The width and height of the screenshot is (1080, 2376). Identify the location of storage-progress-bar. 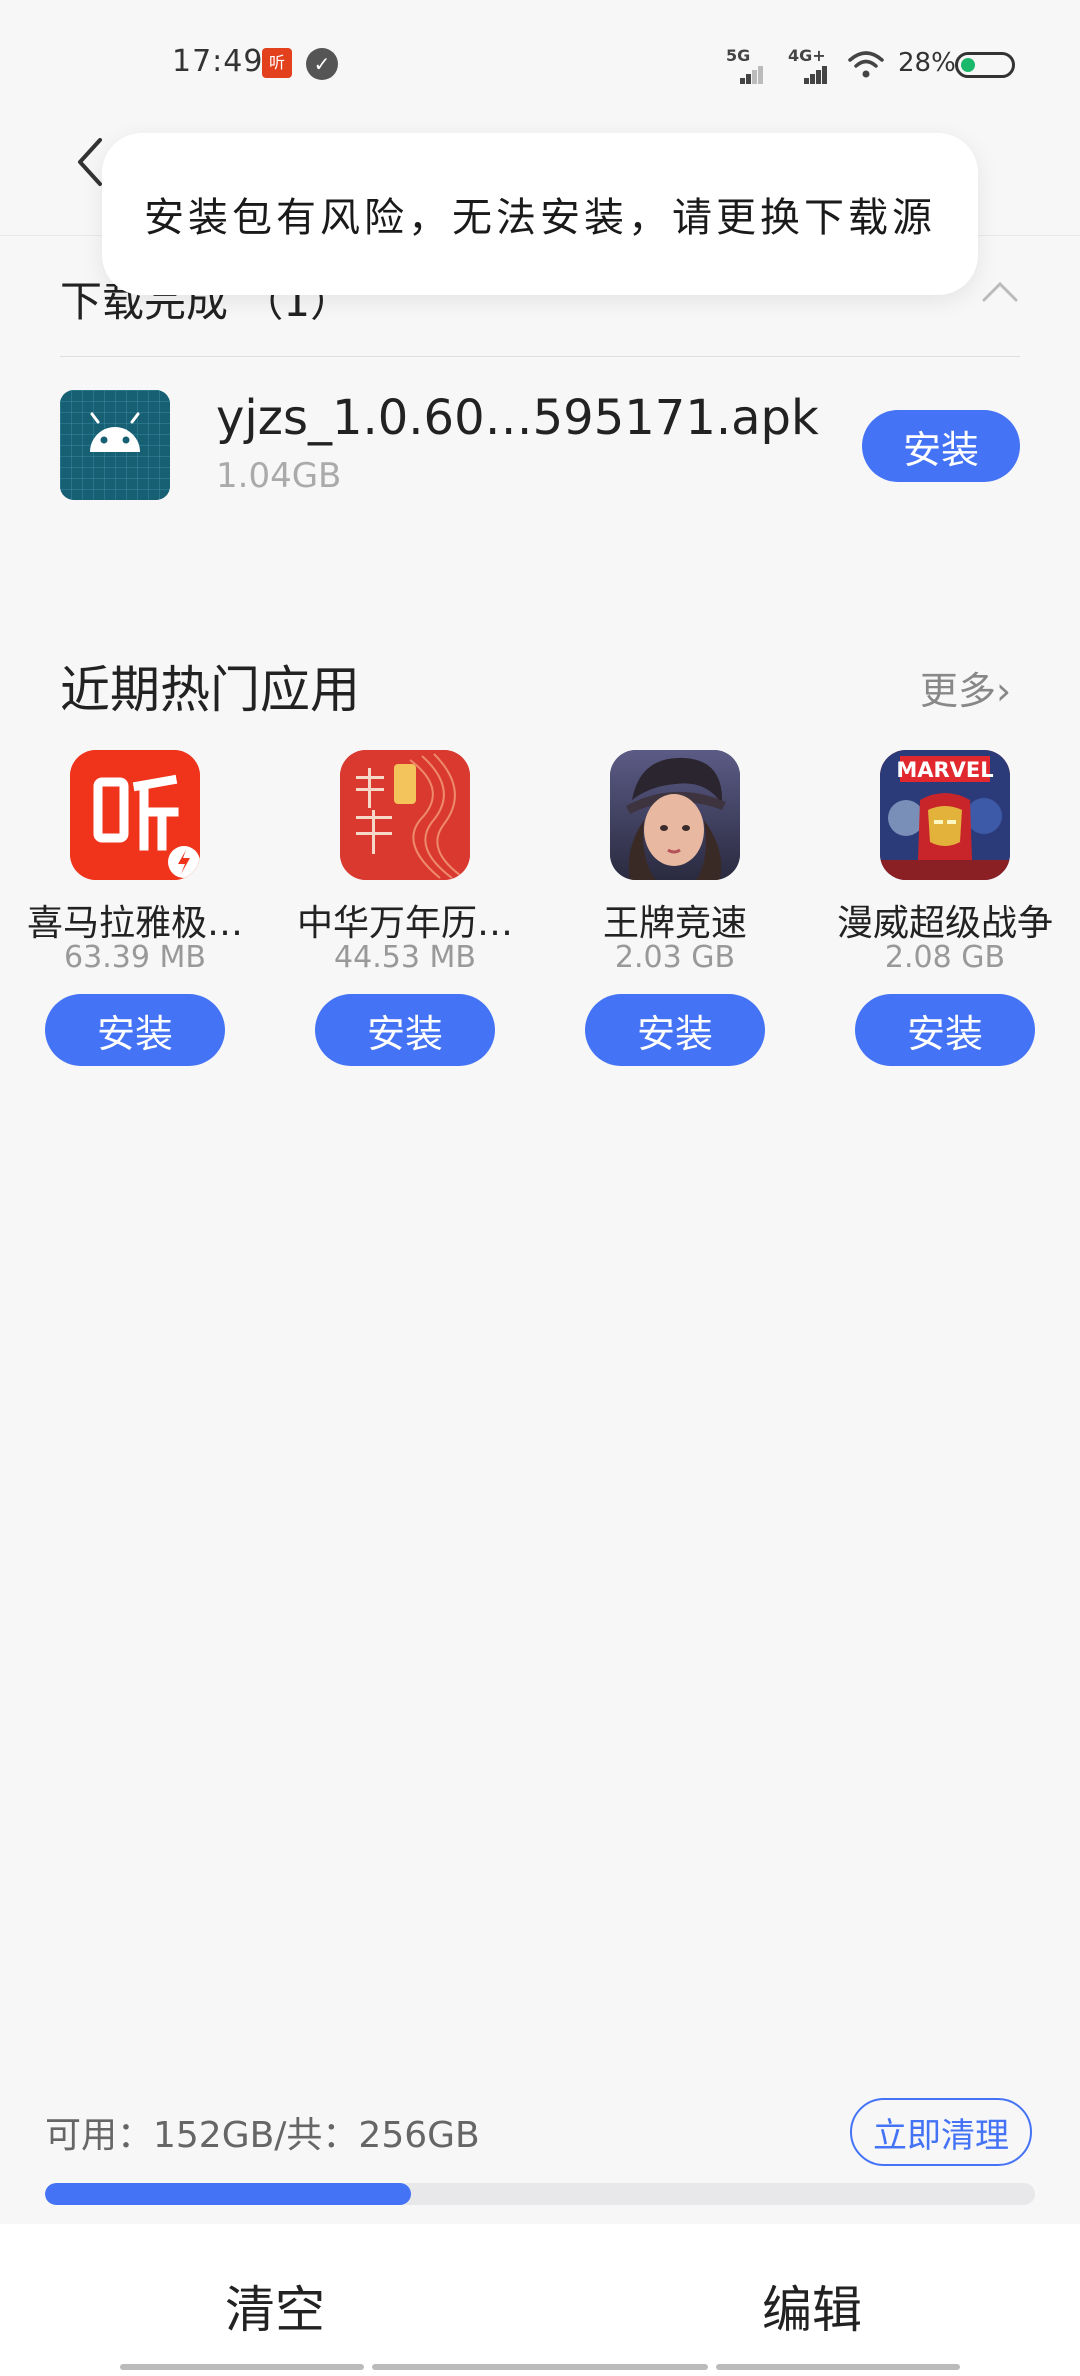
(540, 2194).